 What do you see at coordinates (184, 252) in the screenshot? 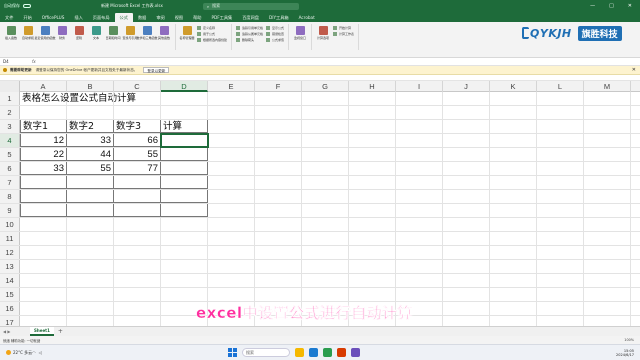
I see `cell-D12` at bounding box center [184, 252].